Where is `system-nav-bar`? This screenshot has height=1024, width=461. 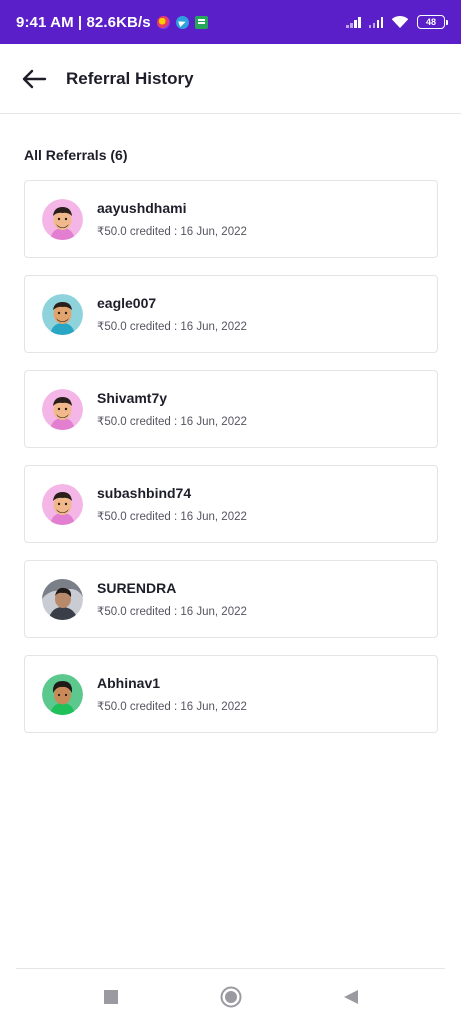 system-nav-bar is located at coordinates (230, 996).